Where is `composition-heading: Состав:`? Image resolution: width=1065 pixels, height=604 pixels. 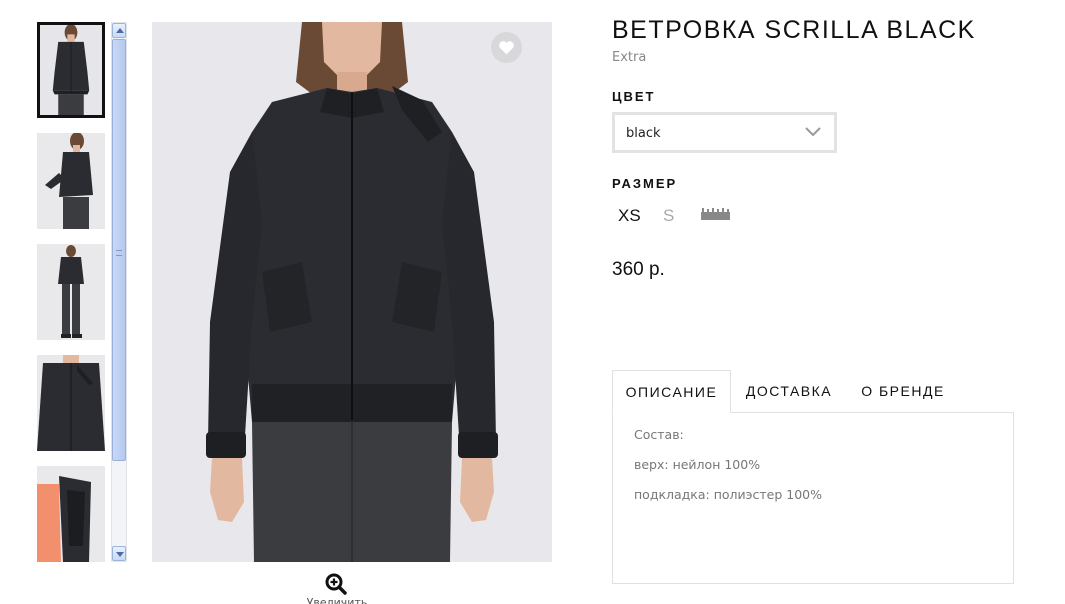
composition-heading: Состав: is located at coordinates (659, 434).